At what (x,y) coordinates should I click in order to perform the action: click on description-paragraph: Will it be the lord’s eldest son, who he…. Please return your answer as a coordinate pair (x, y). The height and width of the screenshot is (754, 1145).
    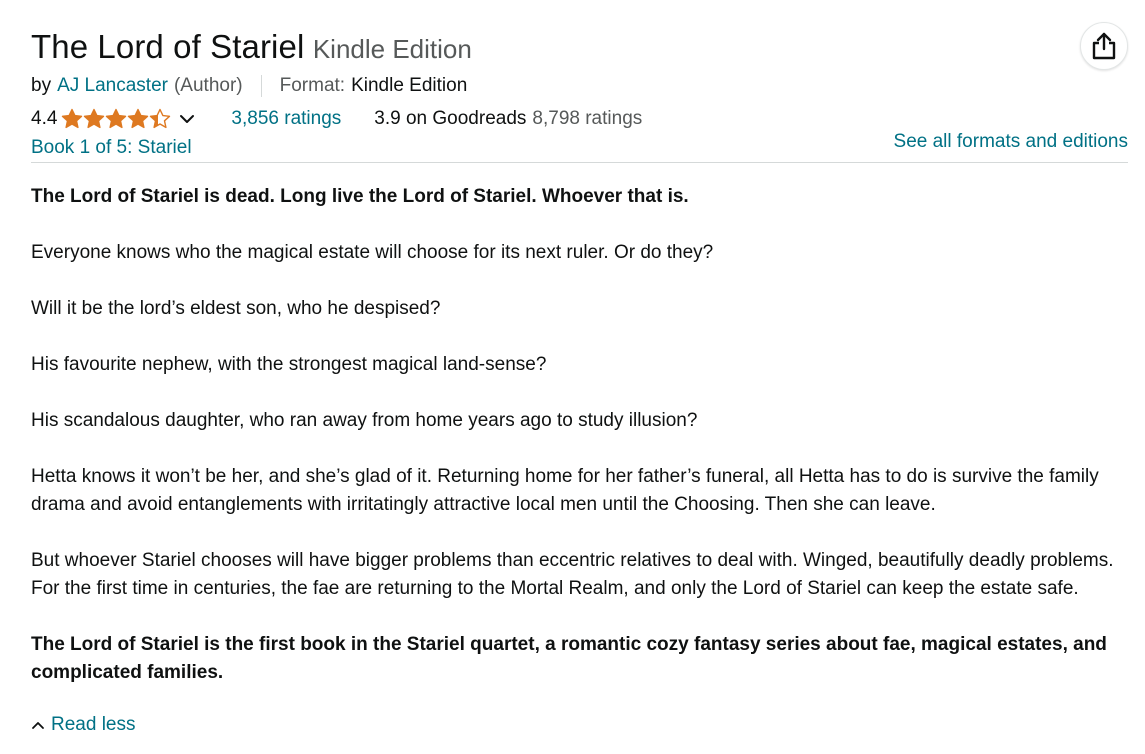
    Looking at the image, I should click on (236, 308).